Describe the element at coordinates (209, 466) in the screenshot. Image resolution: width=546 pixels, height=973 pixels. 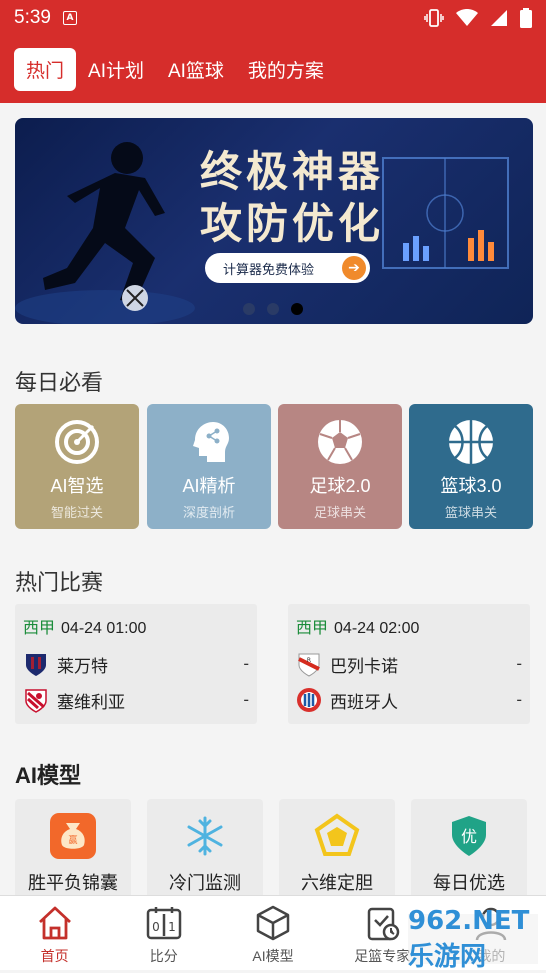
I see `daily-card-ai-analysis: AI精析 深度剖析` at that location.